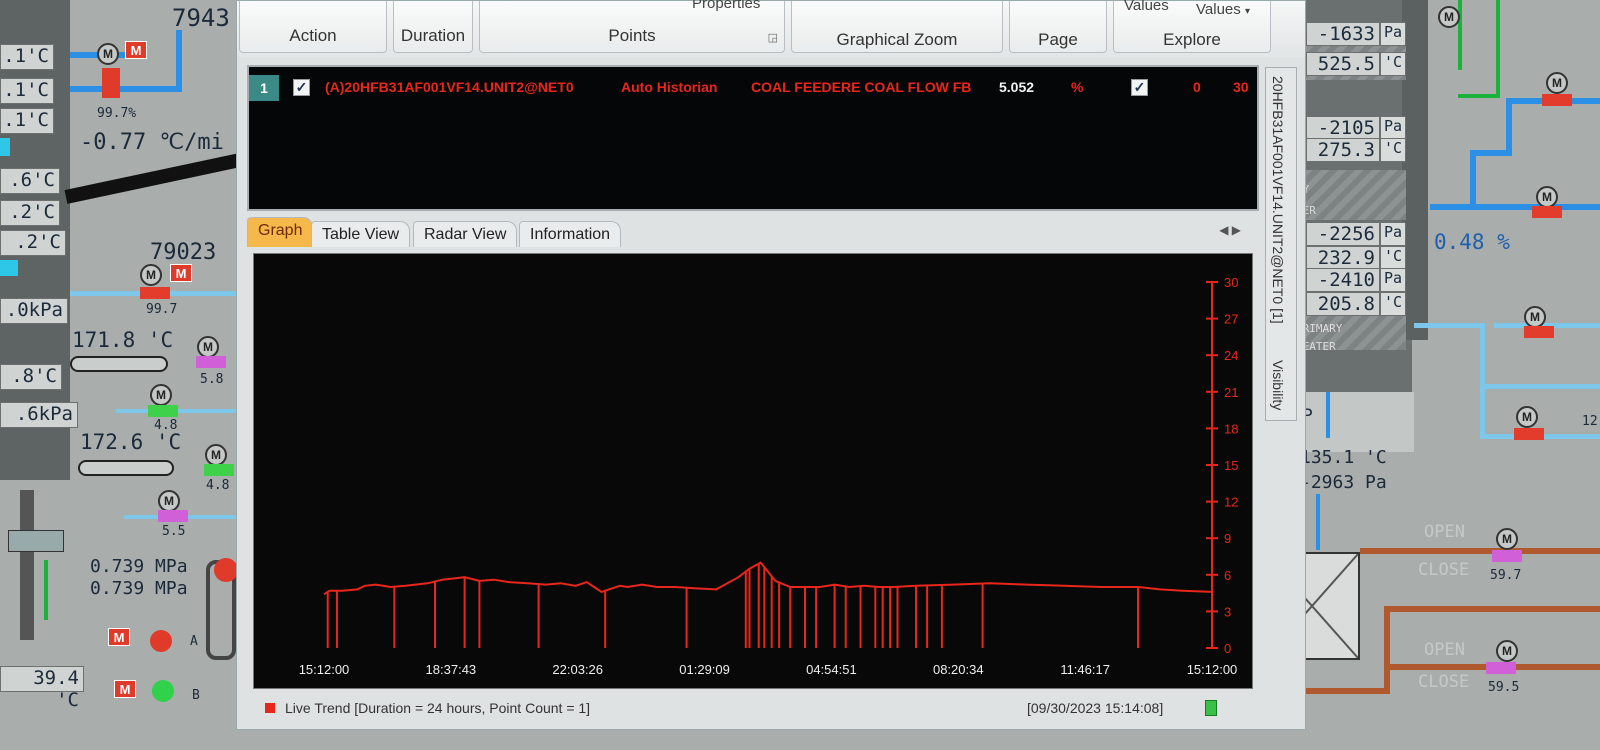 This screenshot has height=750, width=1600. What do you see at coordinates (163, 691) in the screenshot?
I see `motor-status-green` at bounding box center [163, 691].